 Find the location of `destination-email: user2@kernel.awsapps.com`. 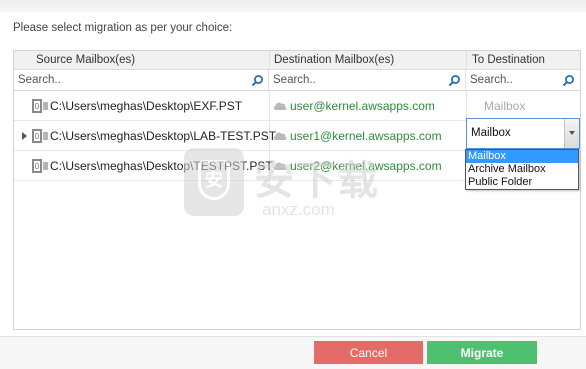

destination-email: user2@kernel.awsapps.com is located at coordinates (366, 166).